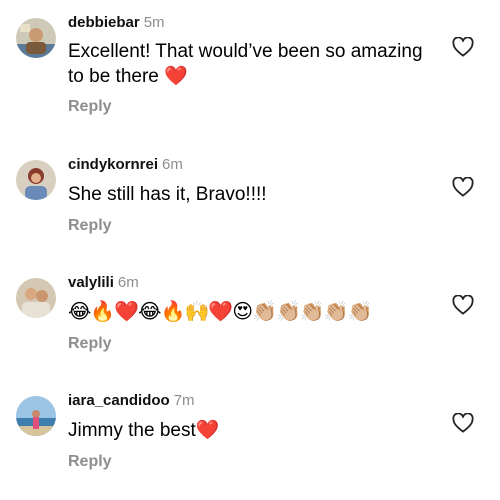 The image size is (500, 500). I want to click on comment-meta: iara_candidoo 7m, so click(131, 401).